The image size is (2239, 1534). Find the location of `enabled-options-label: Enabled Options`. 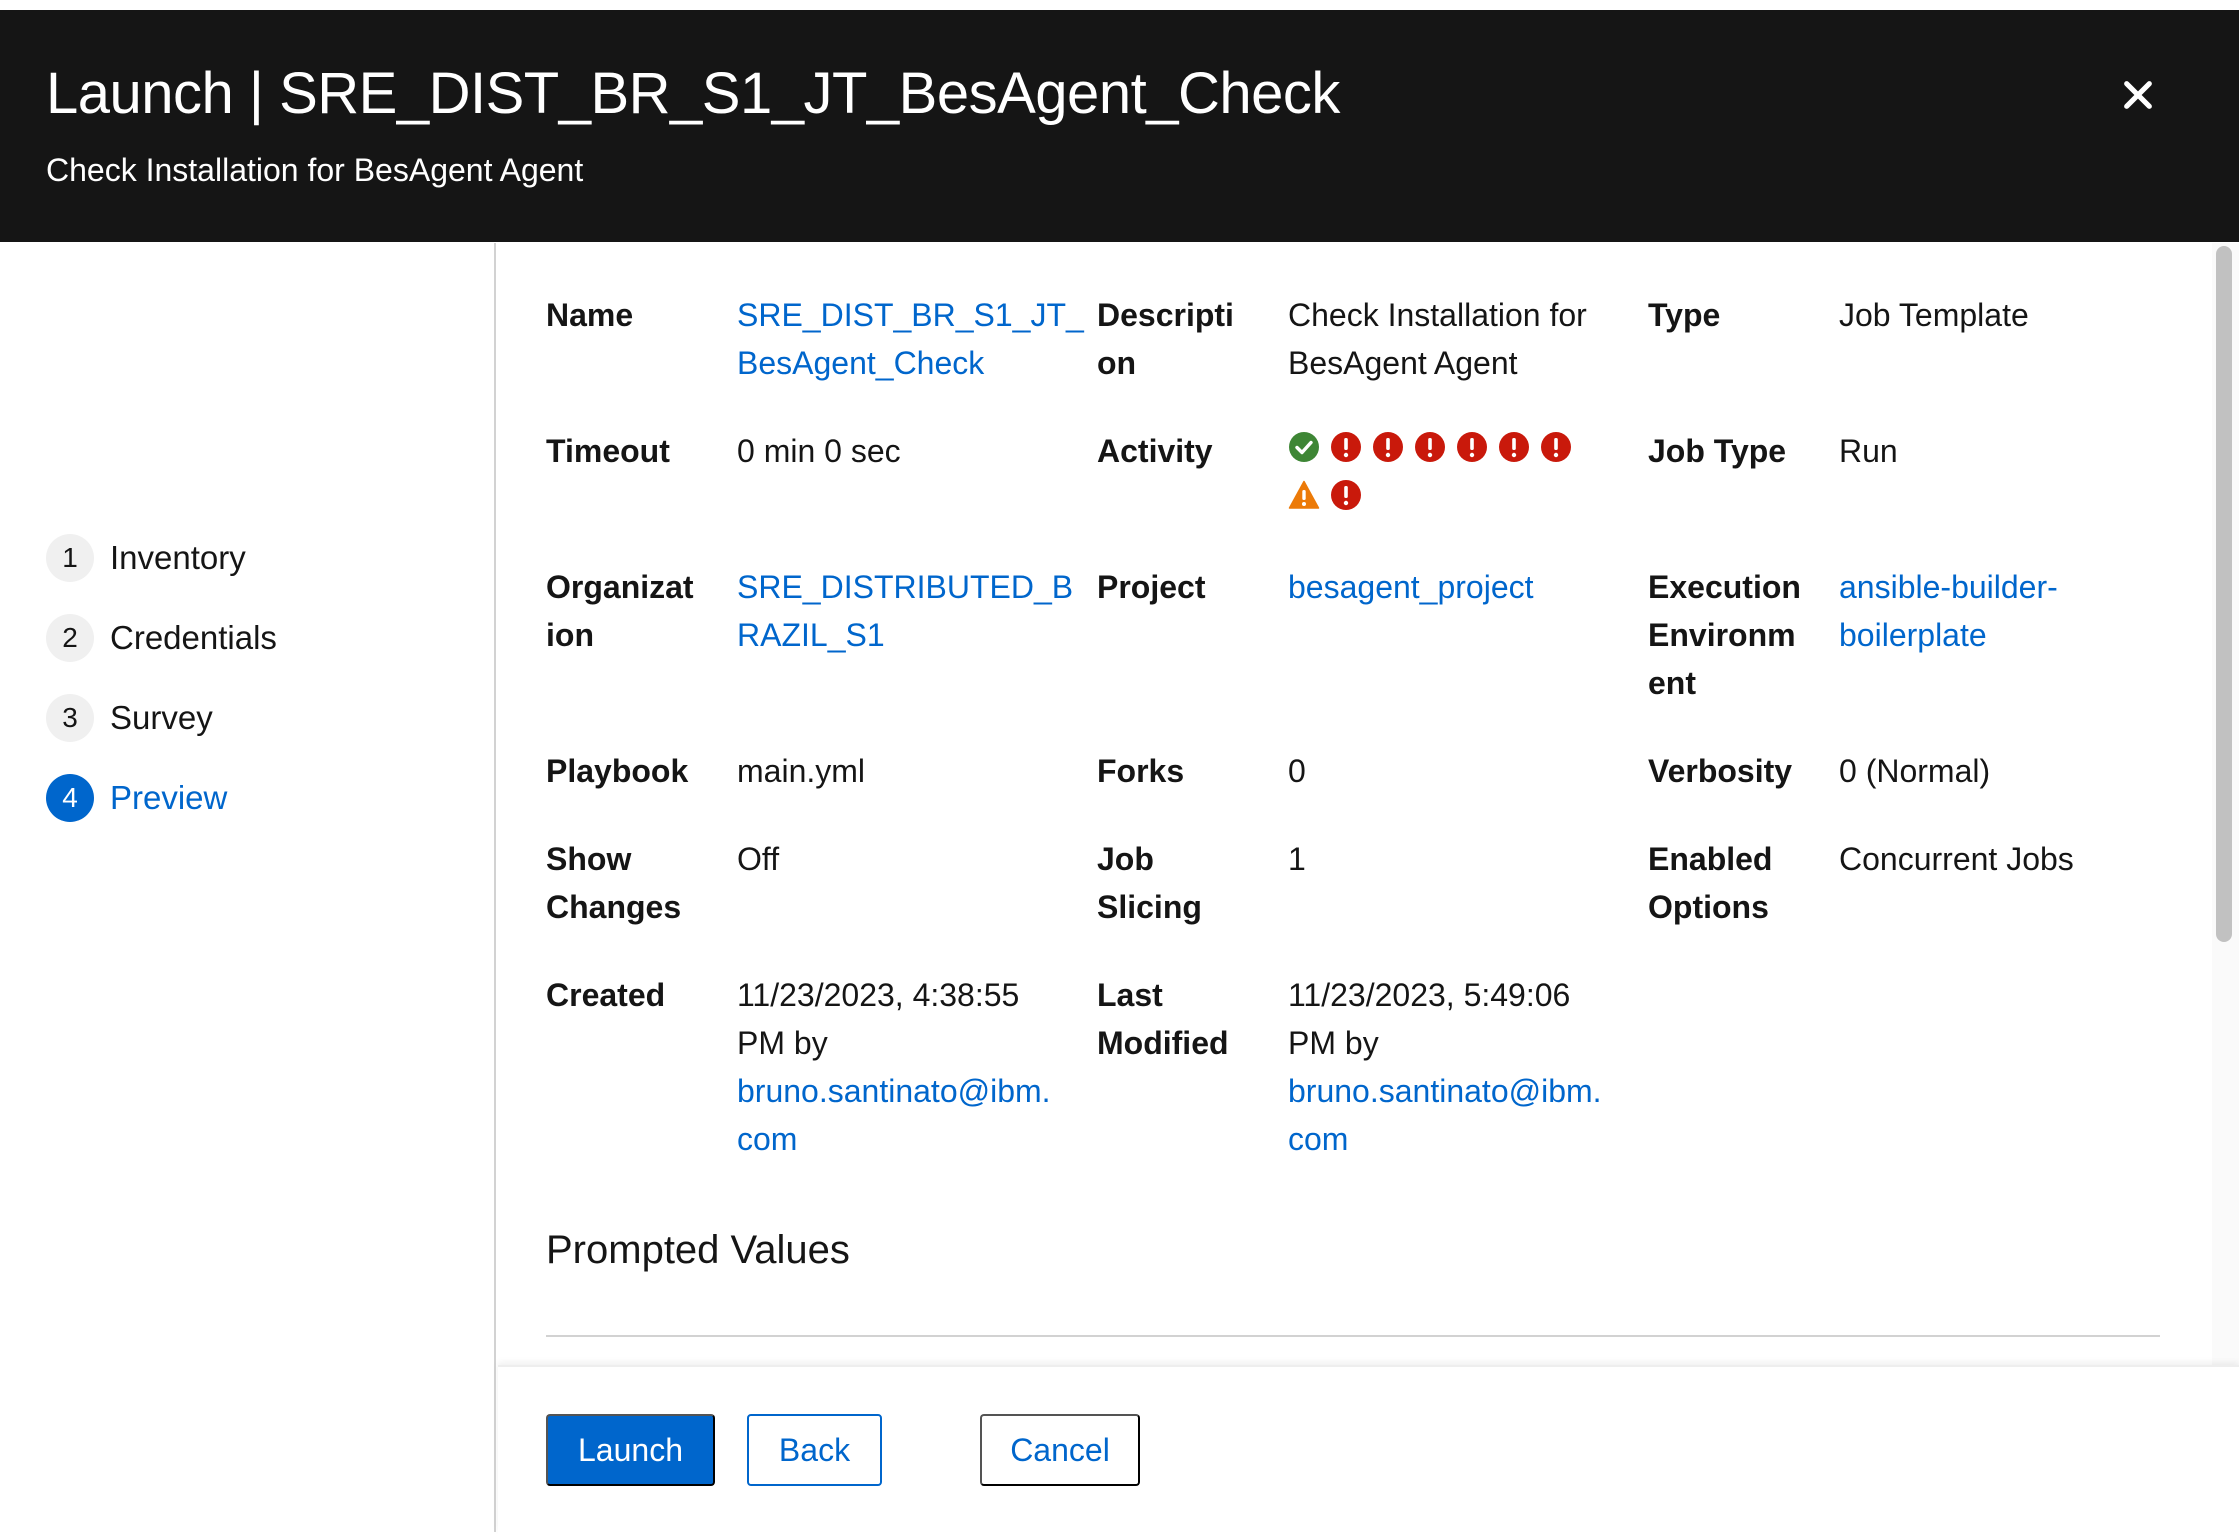

enabled-options-label: Enabled Options is located at coordinates (1710, 883).